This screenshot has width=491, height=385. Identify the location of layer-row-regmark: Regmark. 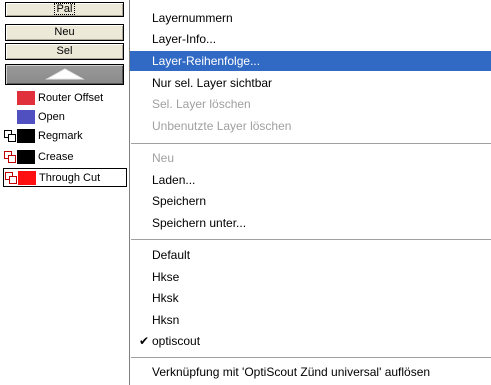
(65, 136).